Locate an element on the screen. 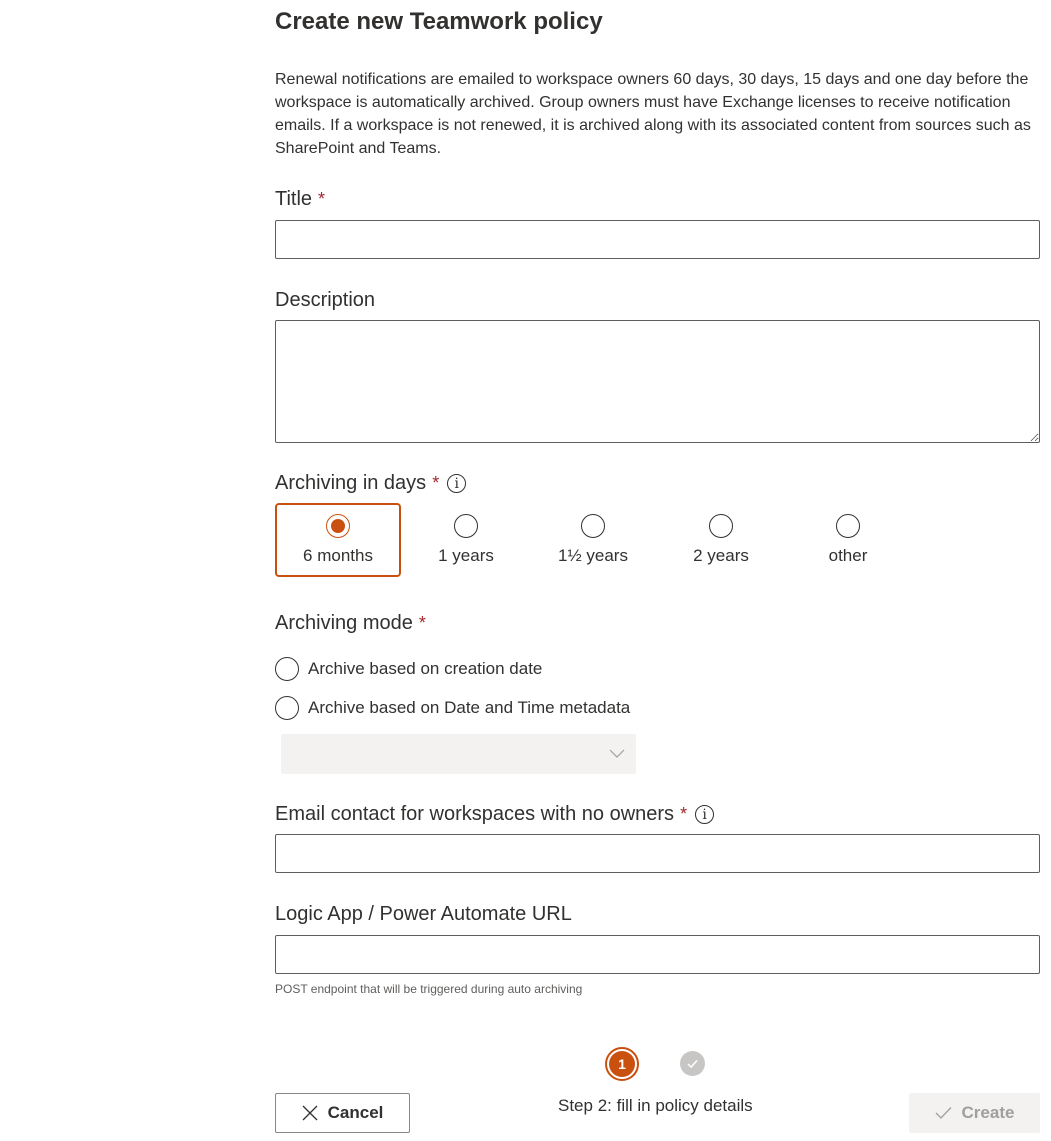  cancel-button: Cancel is located at coordinates (342, 1113).